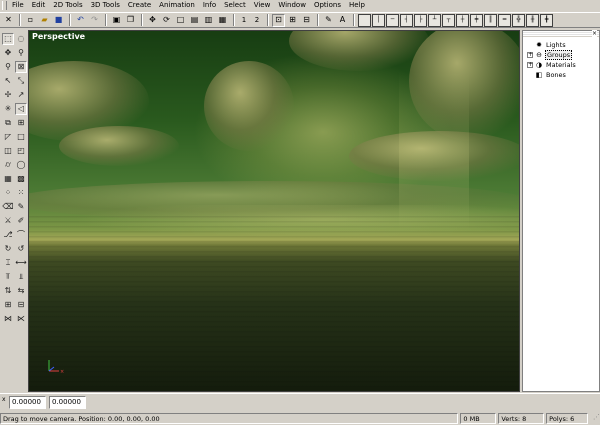  What do you see at coordinates (8, 249) in the screenshot?
I see `rotate-cw-icon: ↻` at bounding box center [8, 249].